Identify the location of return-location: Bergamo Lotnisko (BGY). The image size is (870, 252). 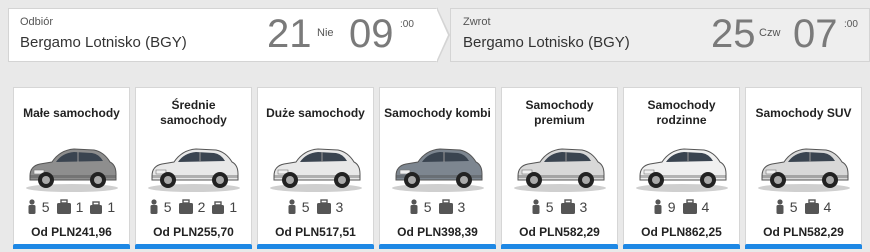
(546, 42).